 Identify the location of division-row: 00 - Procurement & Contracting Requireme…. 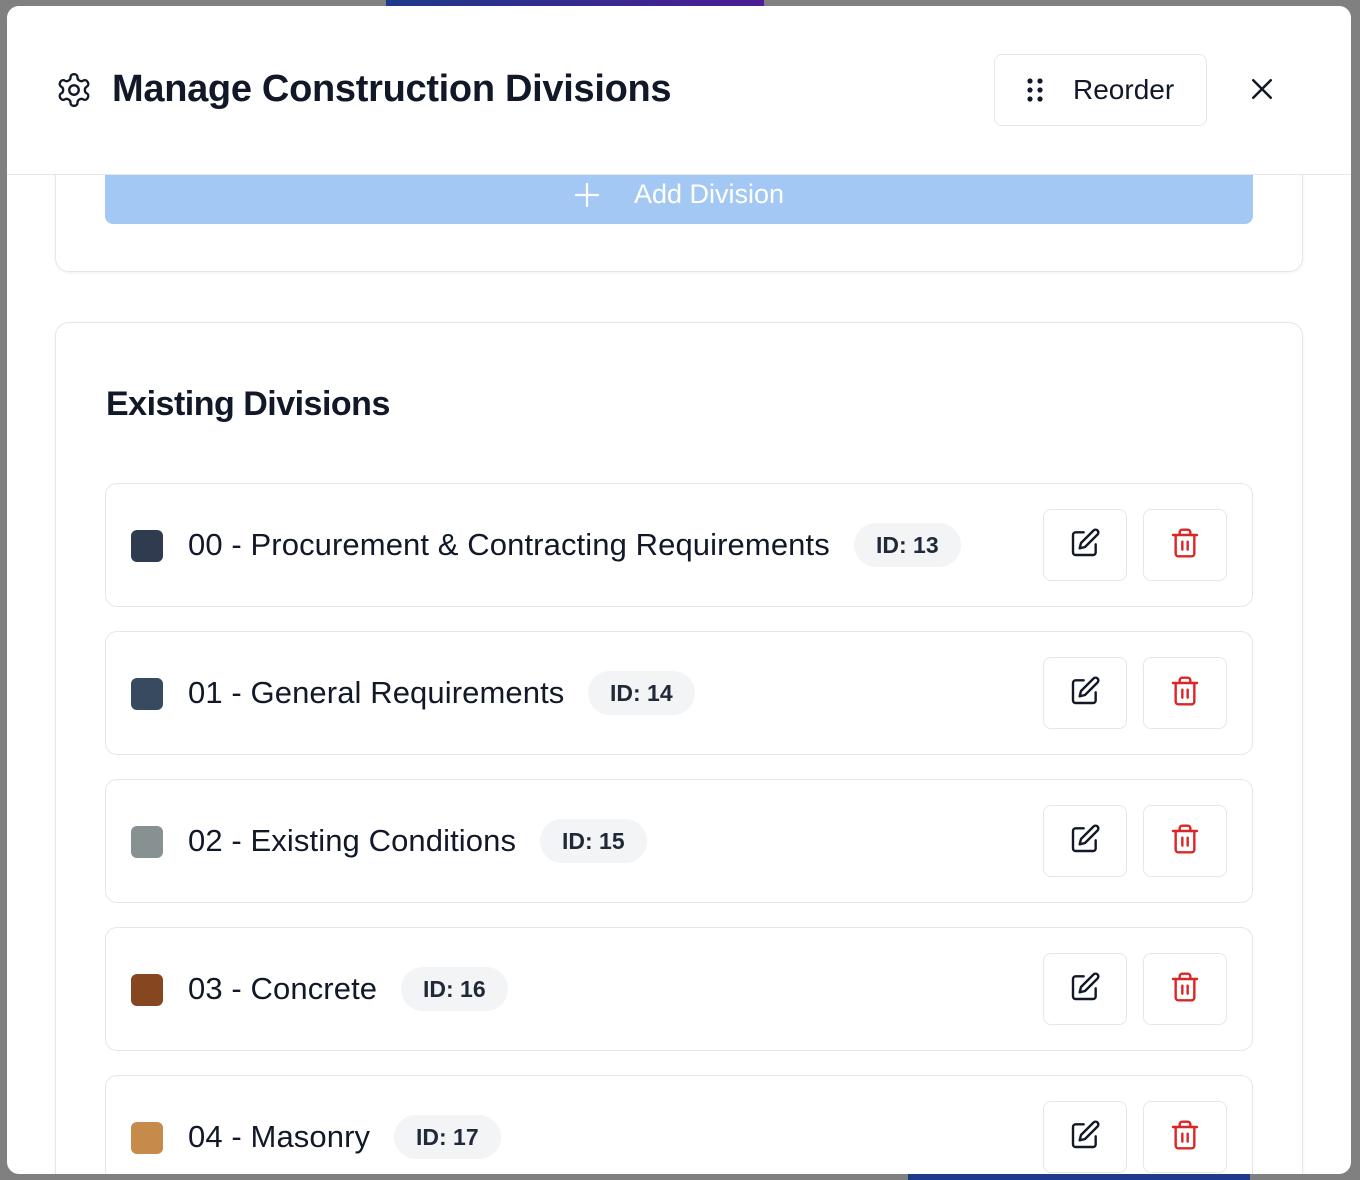
(679, 545).